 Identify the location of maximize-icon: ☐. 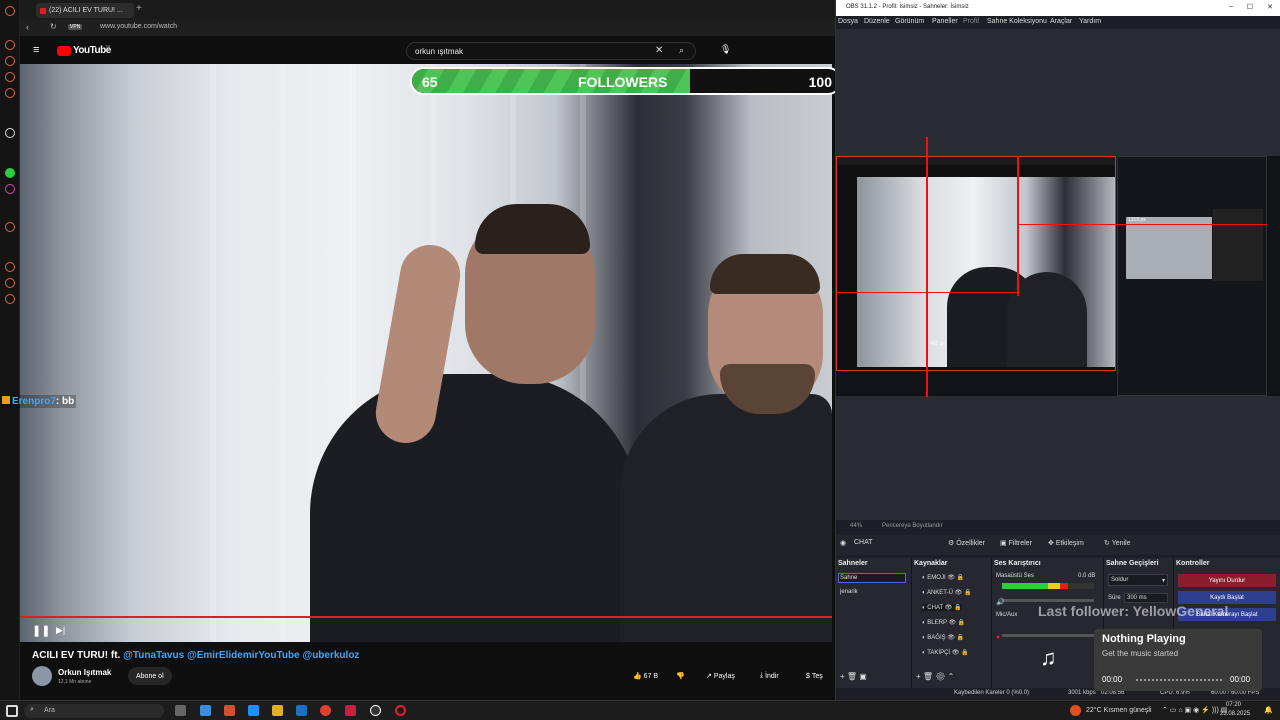
(1250, 7).